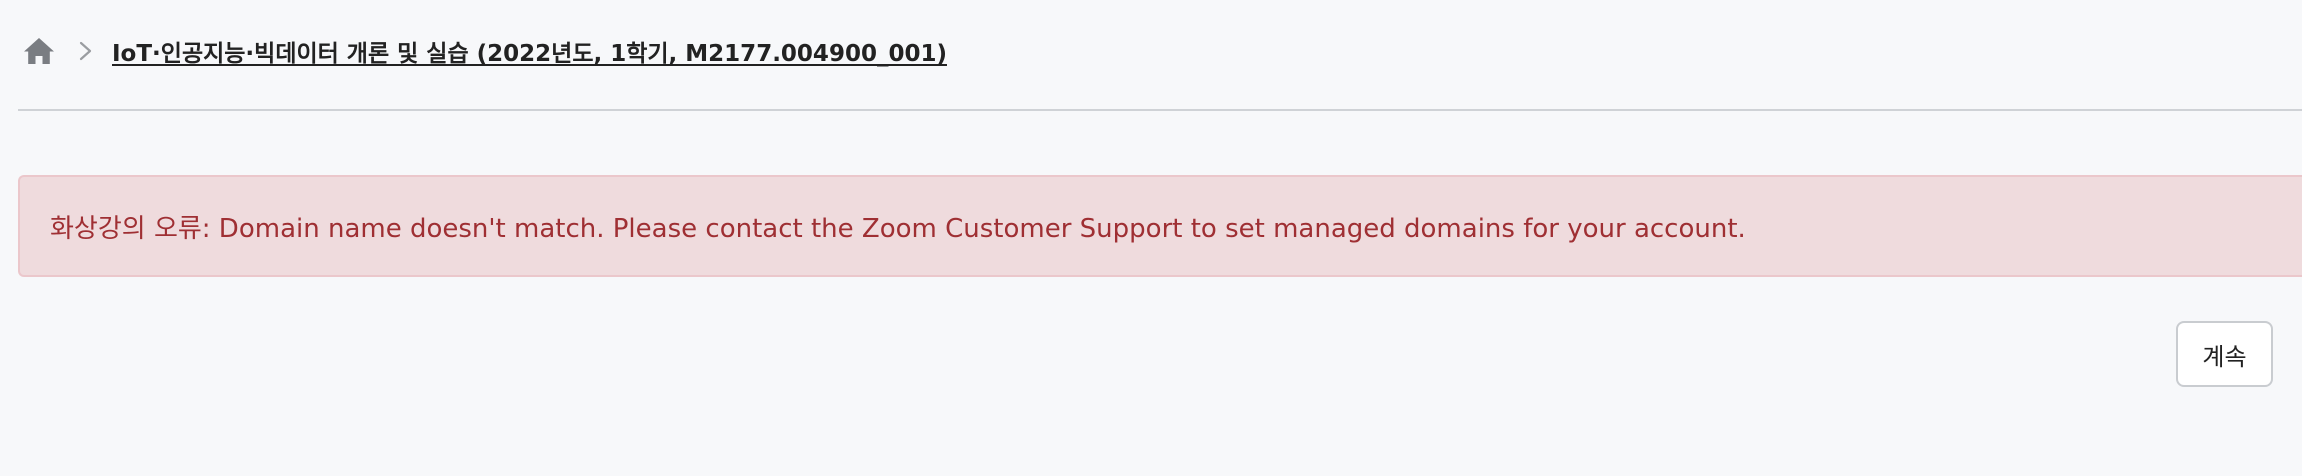 Image resolution: width=2302 pixels, height=476 pixels. What do you see at coordinates (39, 51) in the screenshot?
I see `home-icon` at bounding box center [39, 51].